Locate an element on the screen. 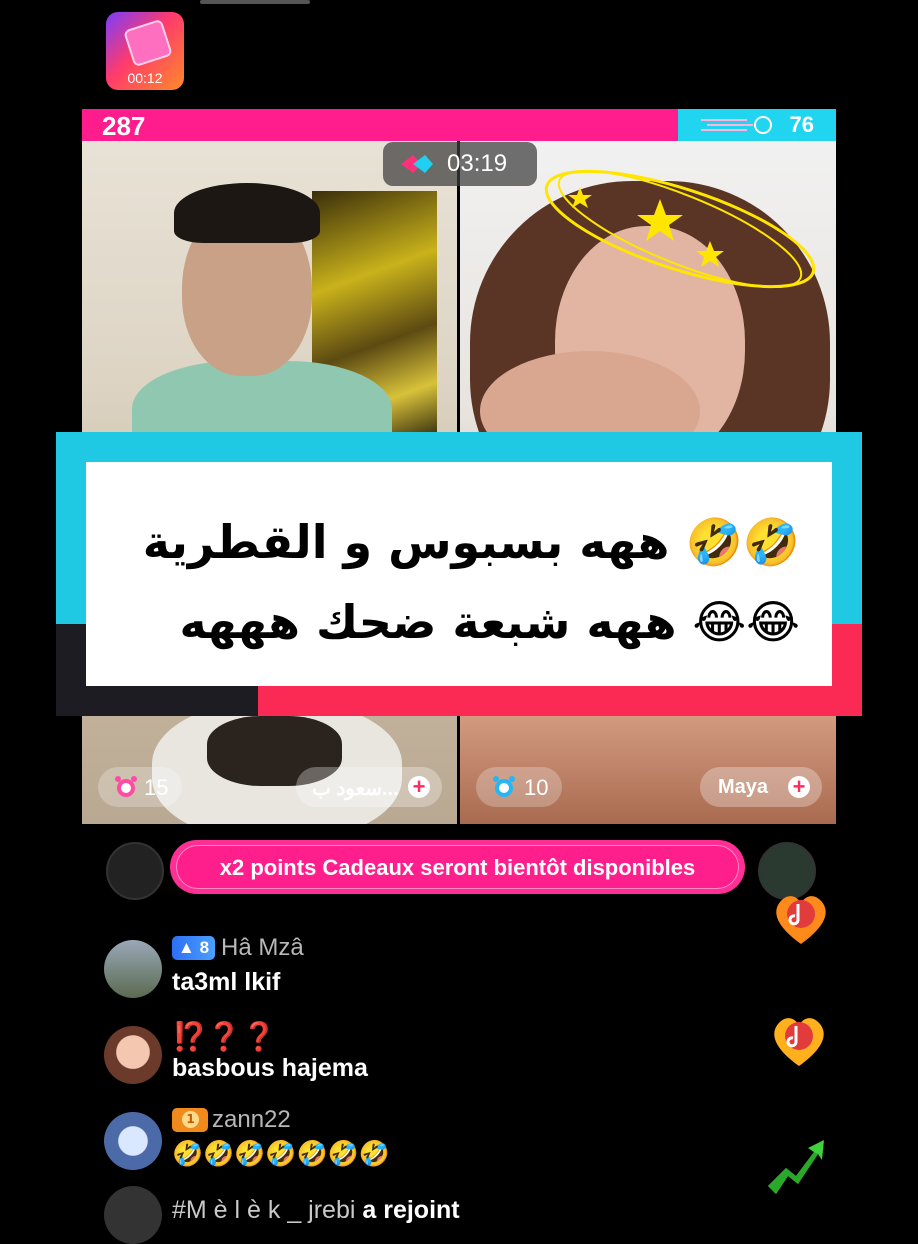 This screenshot has width=918, height=1244. chat-username-line: ▲ 8 Hâ Mzâ is located at coordinates (238, 949).